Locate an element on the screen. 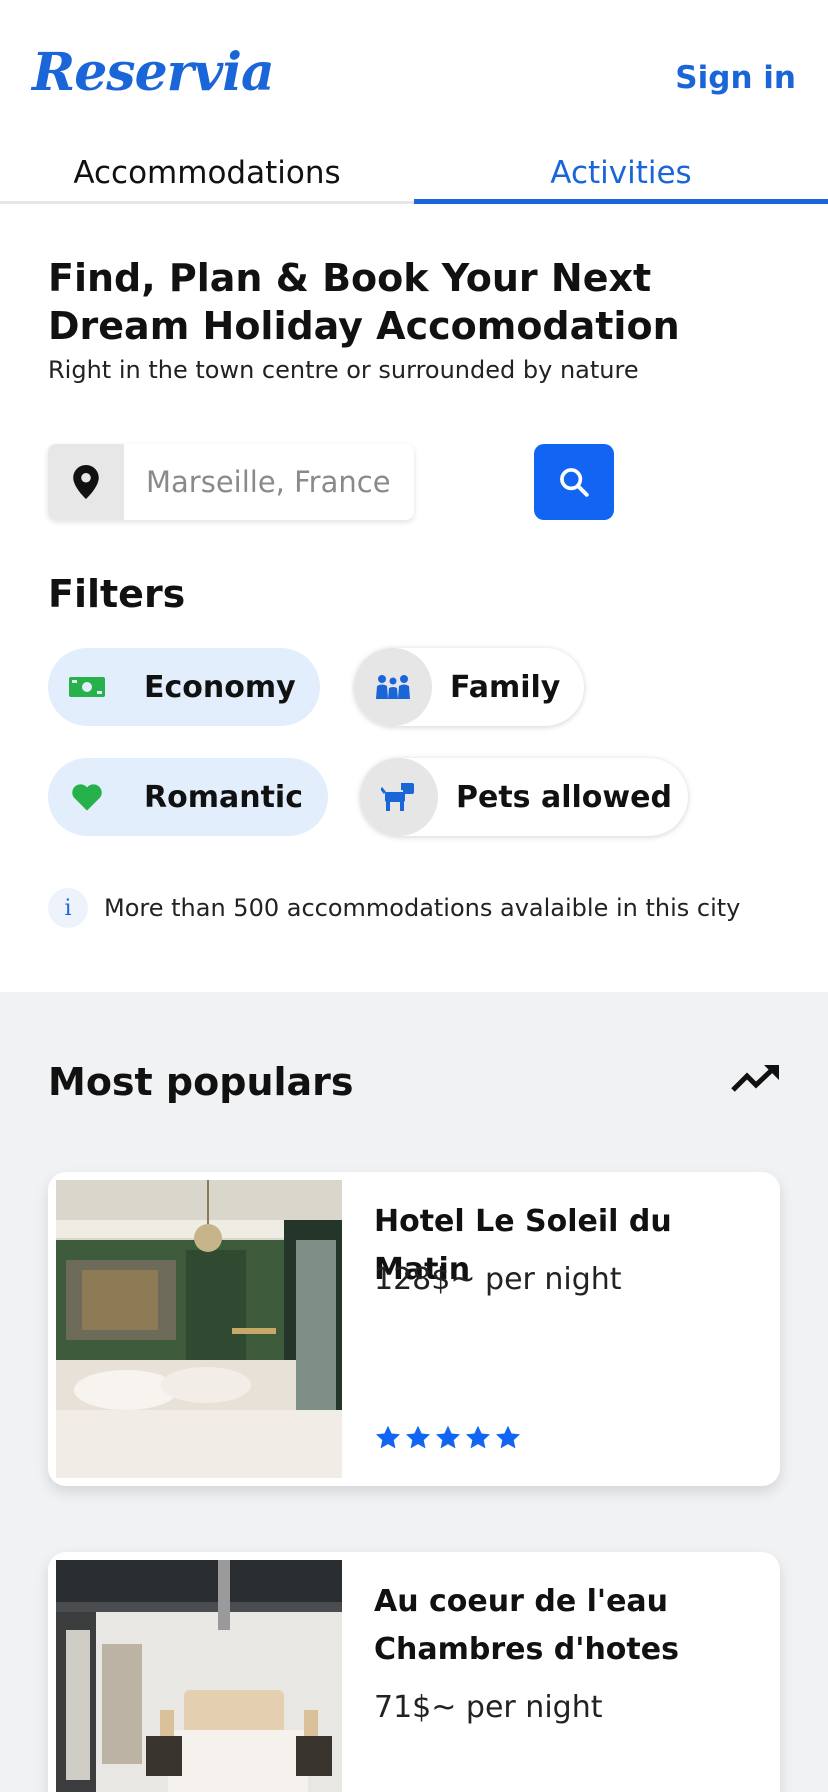 The width and height of the screenshot is (828, 1792). rating-stars is located at coordinates (448, 1438).